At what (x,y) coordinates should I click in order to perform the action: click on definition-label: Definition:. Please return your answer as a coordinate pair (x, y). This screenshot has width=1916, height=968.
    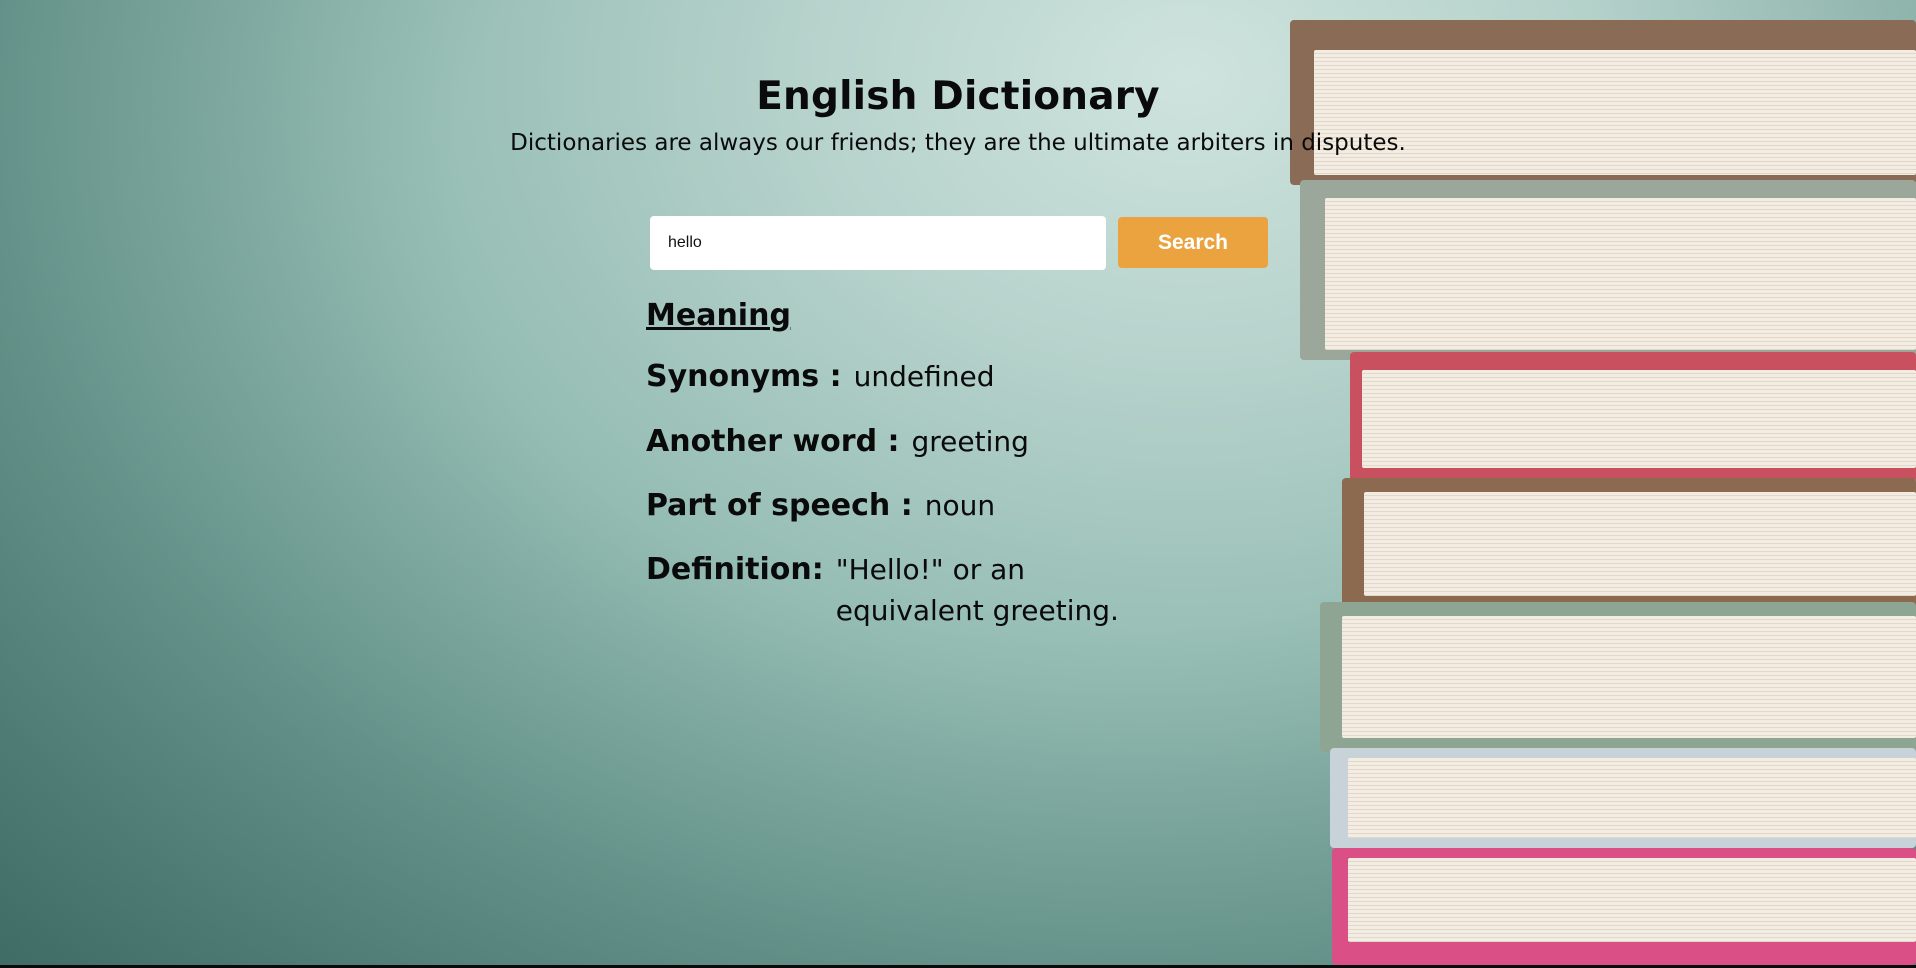
    Looking at the image, I should click on (735, 569).